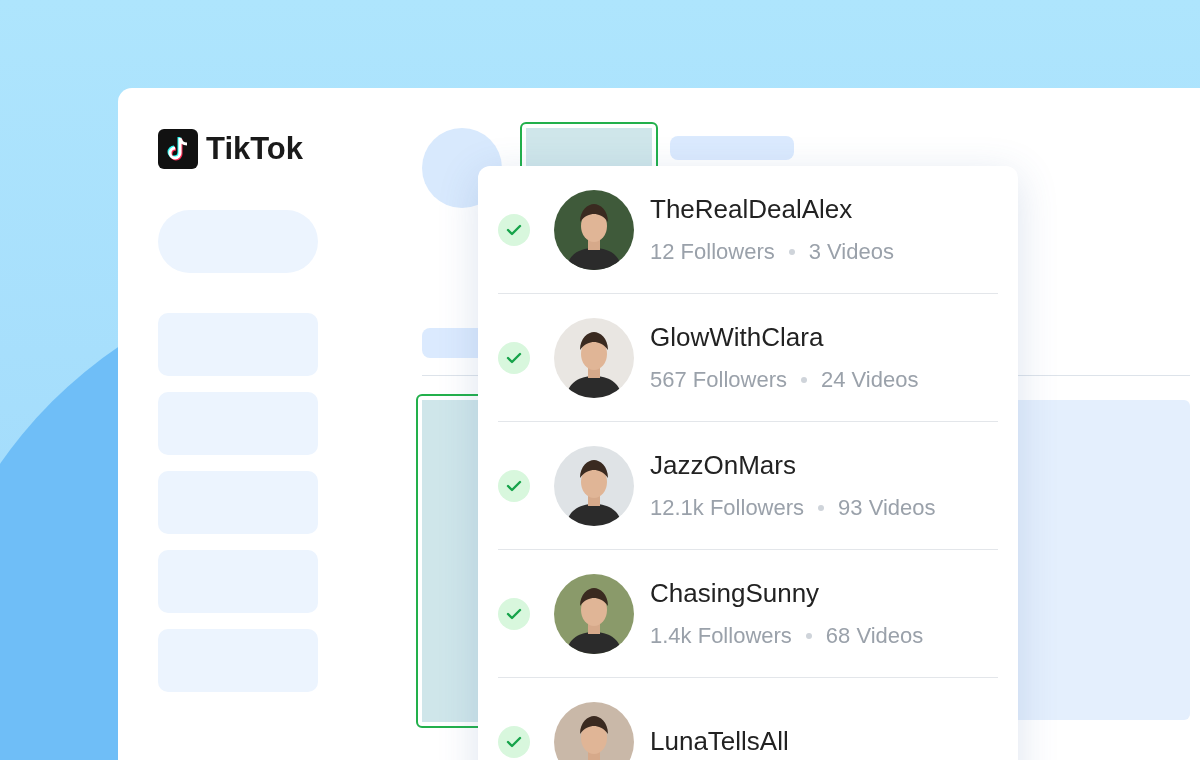  I want to click on follower-count: 567 Followers, so click(718, 380).